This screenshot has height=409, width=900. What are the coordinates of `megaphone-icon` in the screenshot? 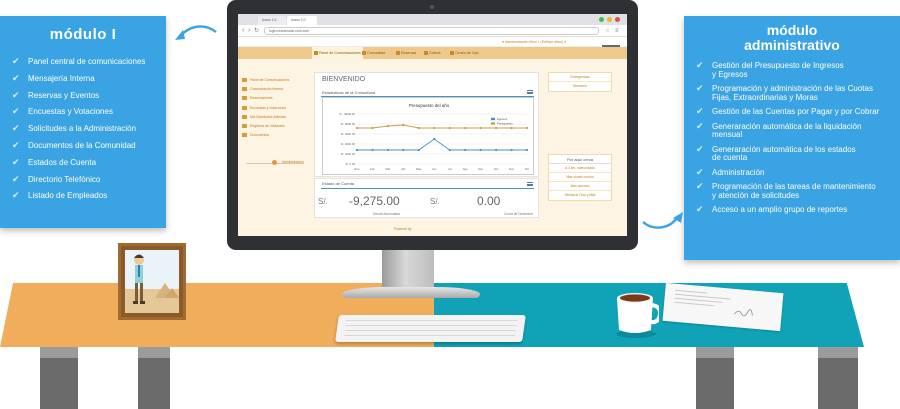 It's located at (244, 80).